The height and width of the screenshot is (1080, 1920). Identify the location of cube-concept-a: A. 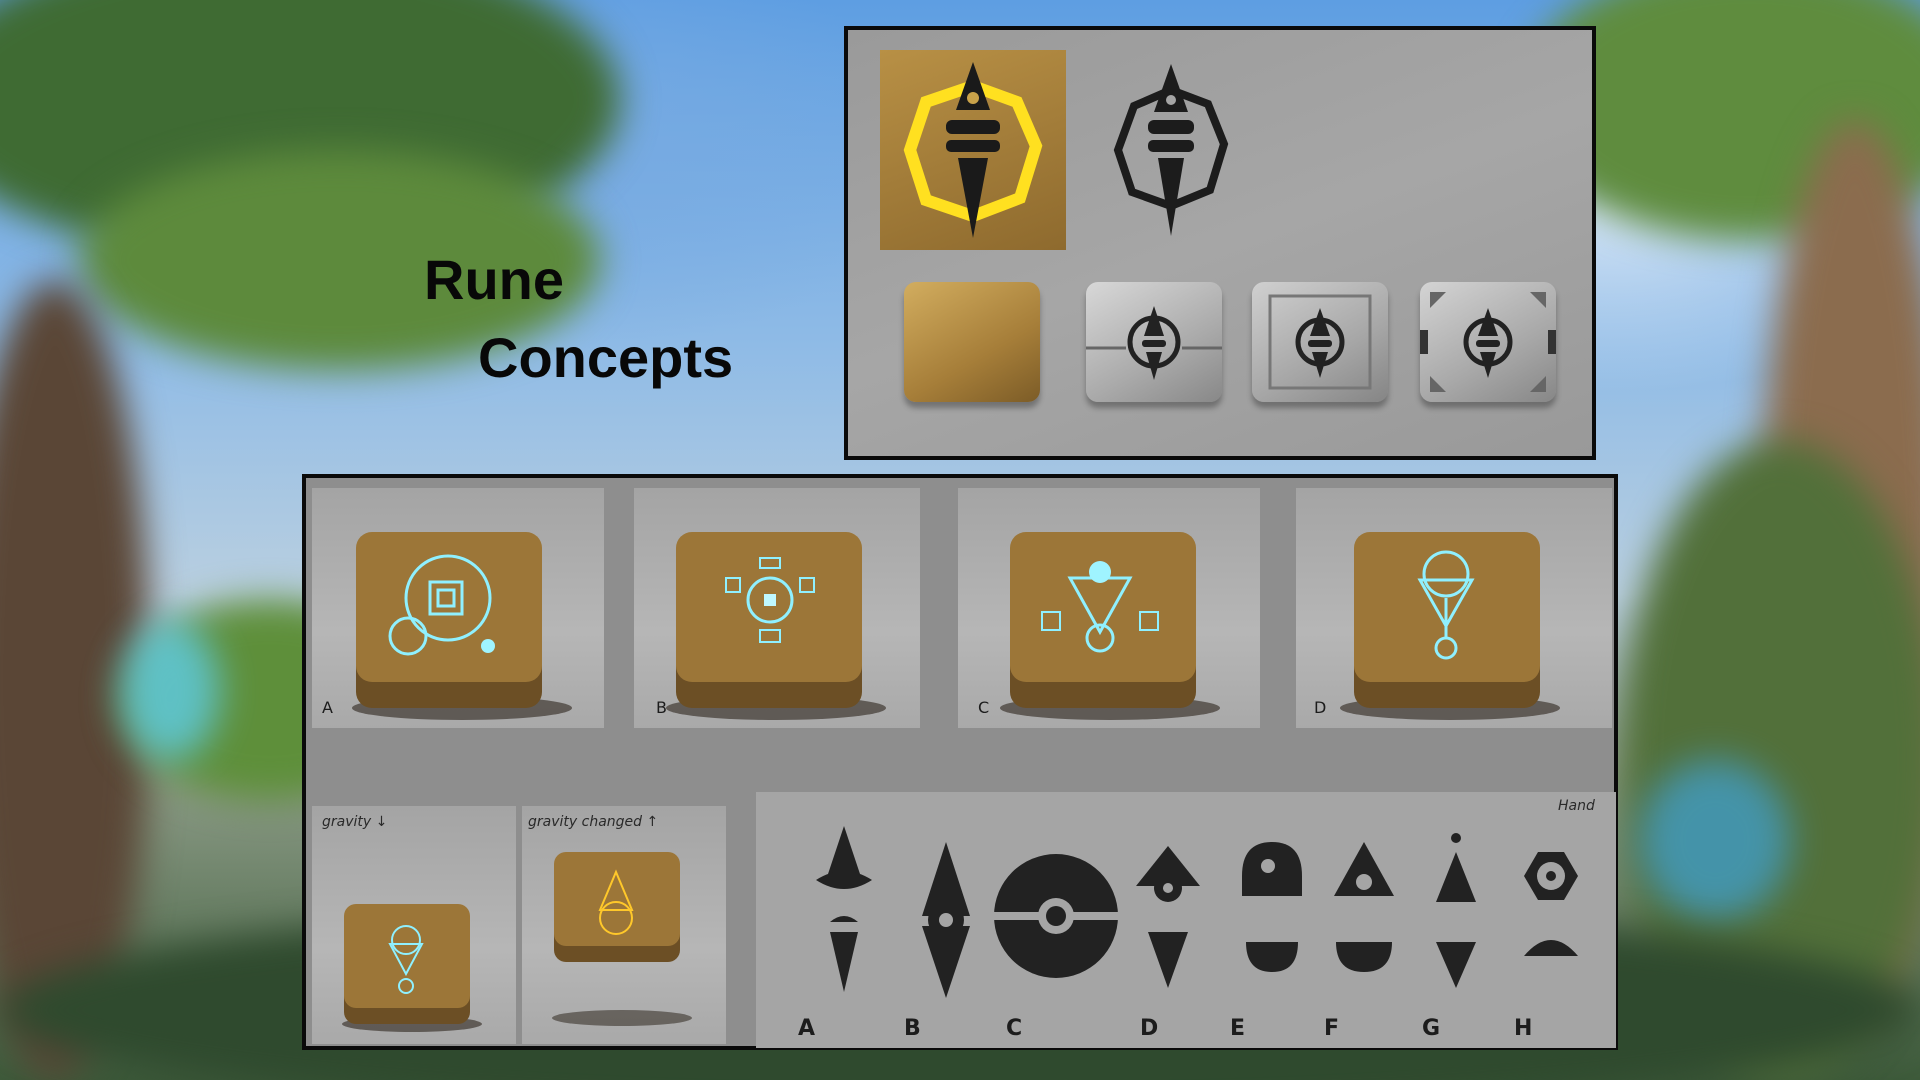
(458, 608).